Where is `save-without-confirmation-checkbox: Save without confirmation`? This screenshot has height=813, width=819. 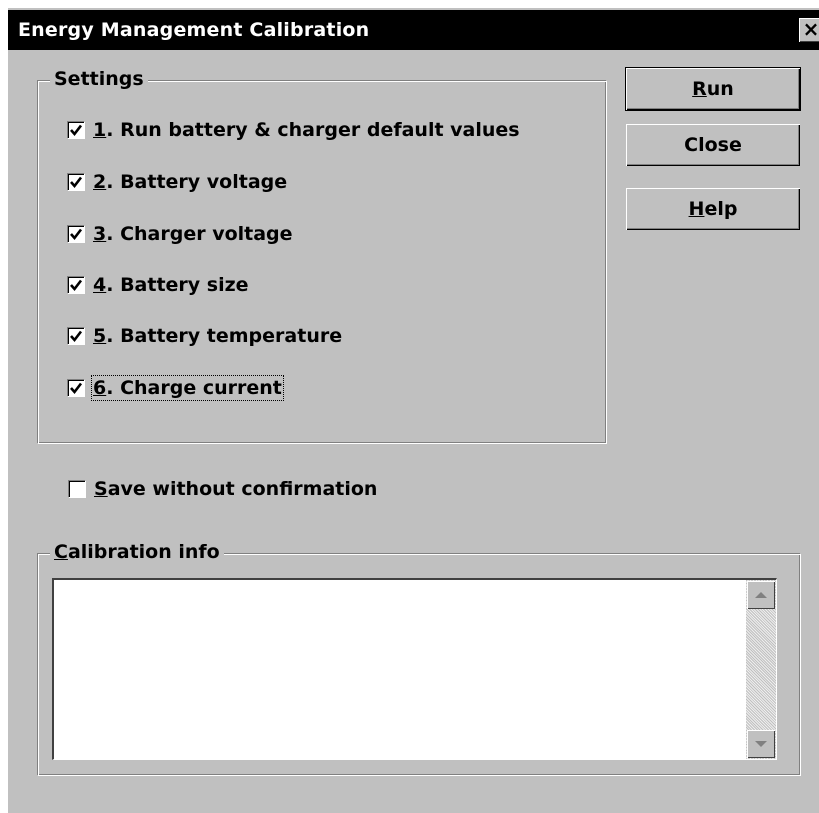 save-without-confirmation-checkbox: Save without confirmation is located at coordinates (222, 489).